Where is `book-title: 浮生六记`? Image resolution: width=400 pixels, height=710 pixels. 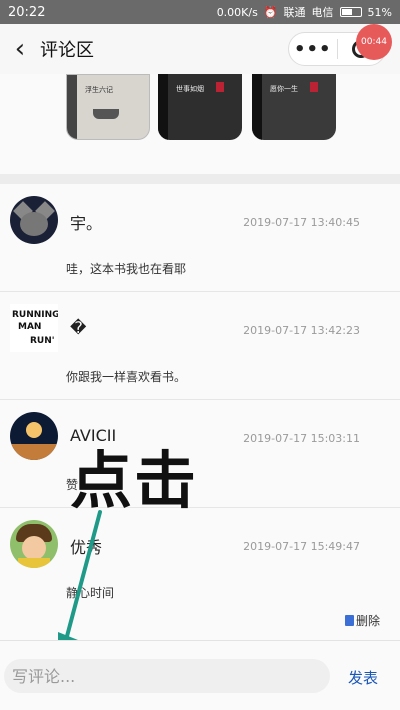
book-title: 浮生六记 is located at coordinates (99, 90).